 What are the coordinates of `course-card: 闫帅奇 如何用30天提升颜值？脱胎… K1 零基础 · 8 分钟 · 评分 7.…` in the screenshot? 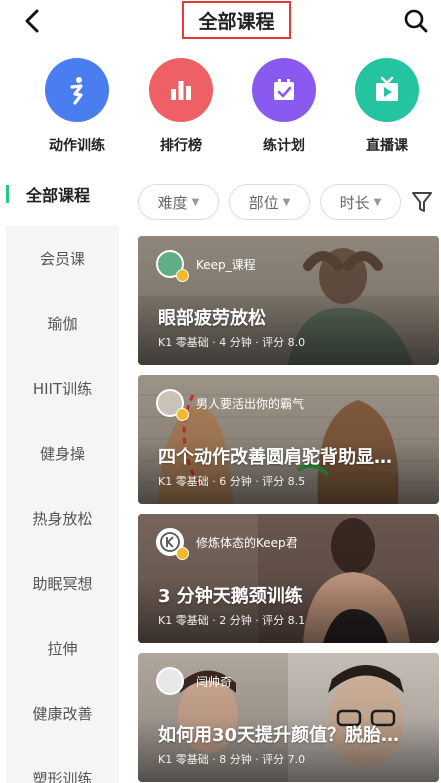 It's located at (288, 717).